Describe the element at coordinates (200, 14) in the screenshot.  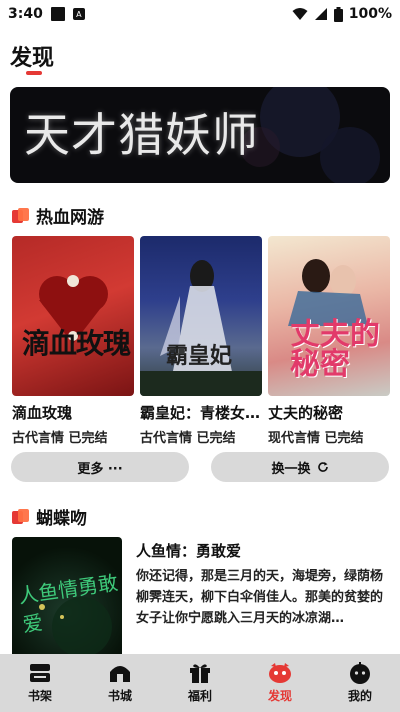
I see `status-bar: 3:40 A 100%` at that location.